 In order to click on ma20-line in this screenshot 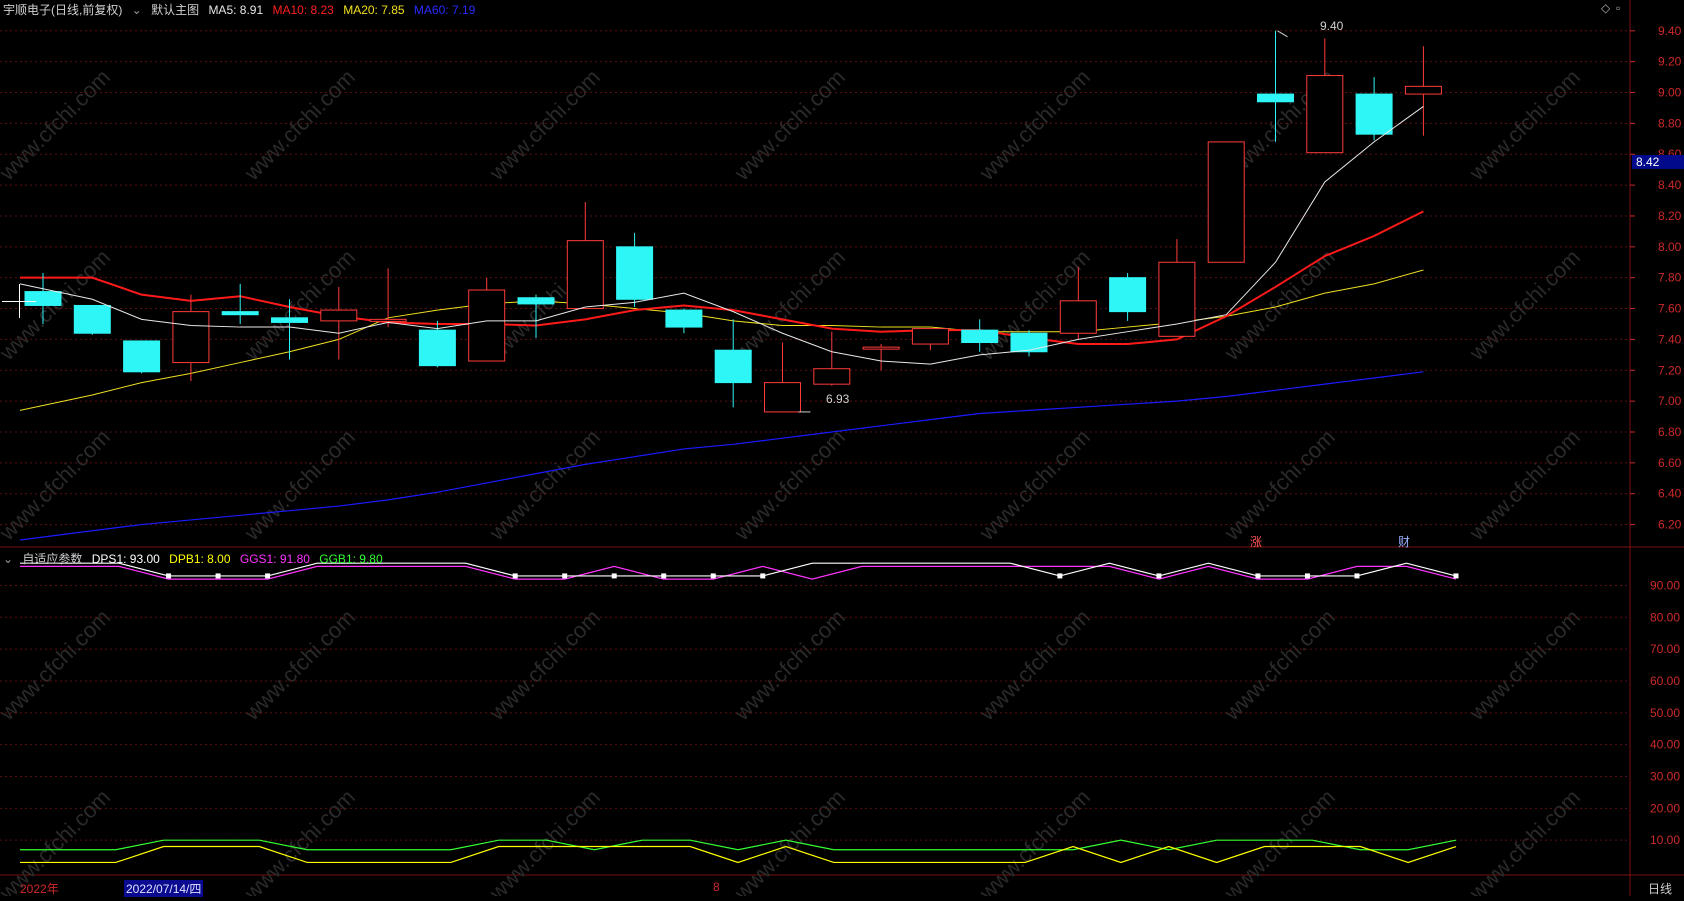, I will do `click(721, 340)`.